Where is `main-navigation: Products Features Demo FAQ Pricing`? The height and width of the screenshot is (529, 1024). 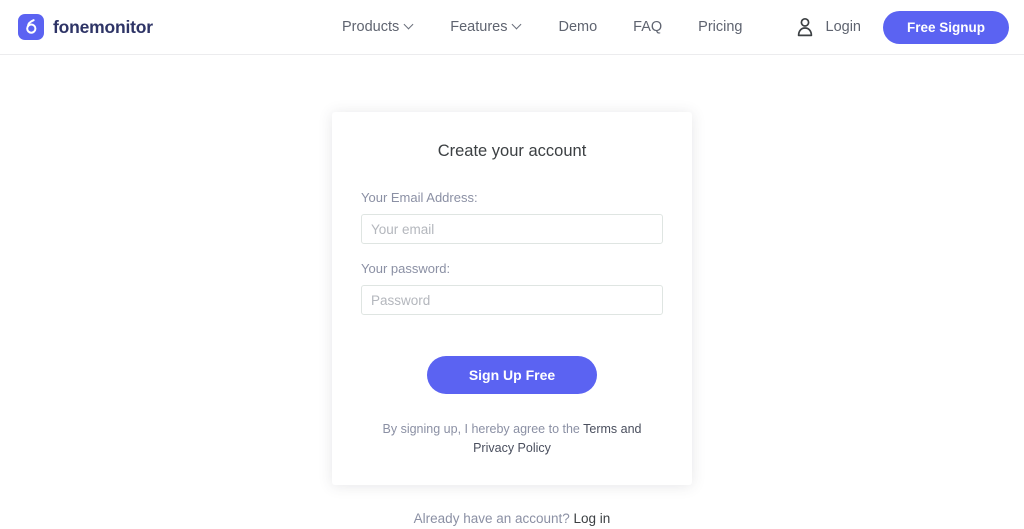
main-navigation: Products Features Demo FAQ Pricing is located at coordinates (551, 27).